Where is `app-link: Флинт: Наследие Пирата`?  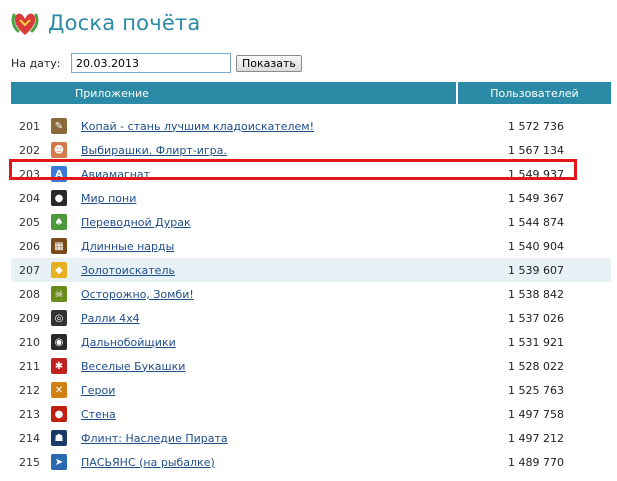 app-link: Флинт: Наследие Пирата is located at coordinates (261, 438).